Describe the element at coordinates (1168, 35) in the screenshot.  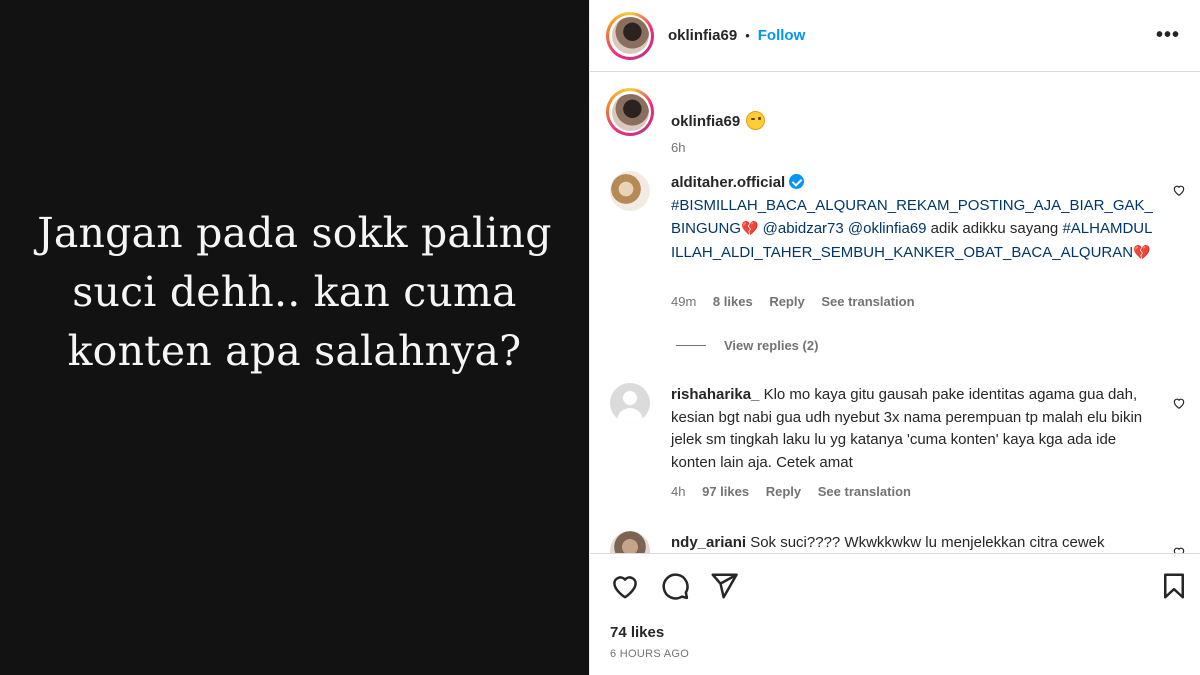
I see `more-options-icon: •••` at that location.